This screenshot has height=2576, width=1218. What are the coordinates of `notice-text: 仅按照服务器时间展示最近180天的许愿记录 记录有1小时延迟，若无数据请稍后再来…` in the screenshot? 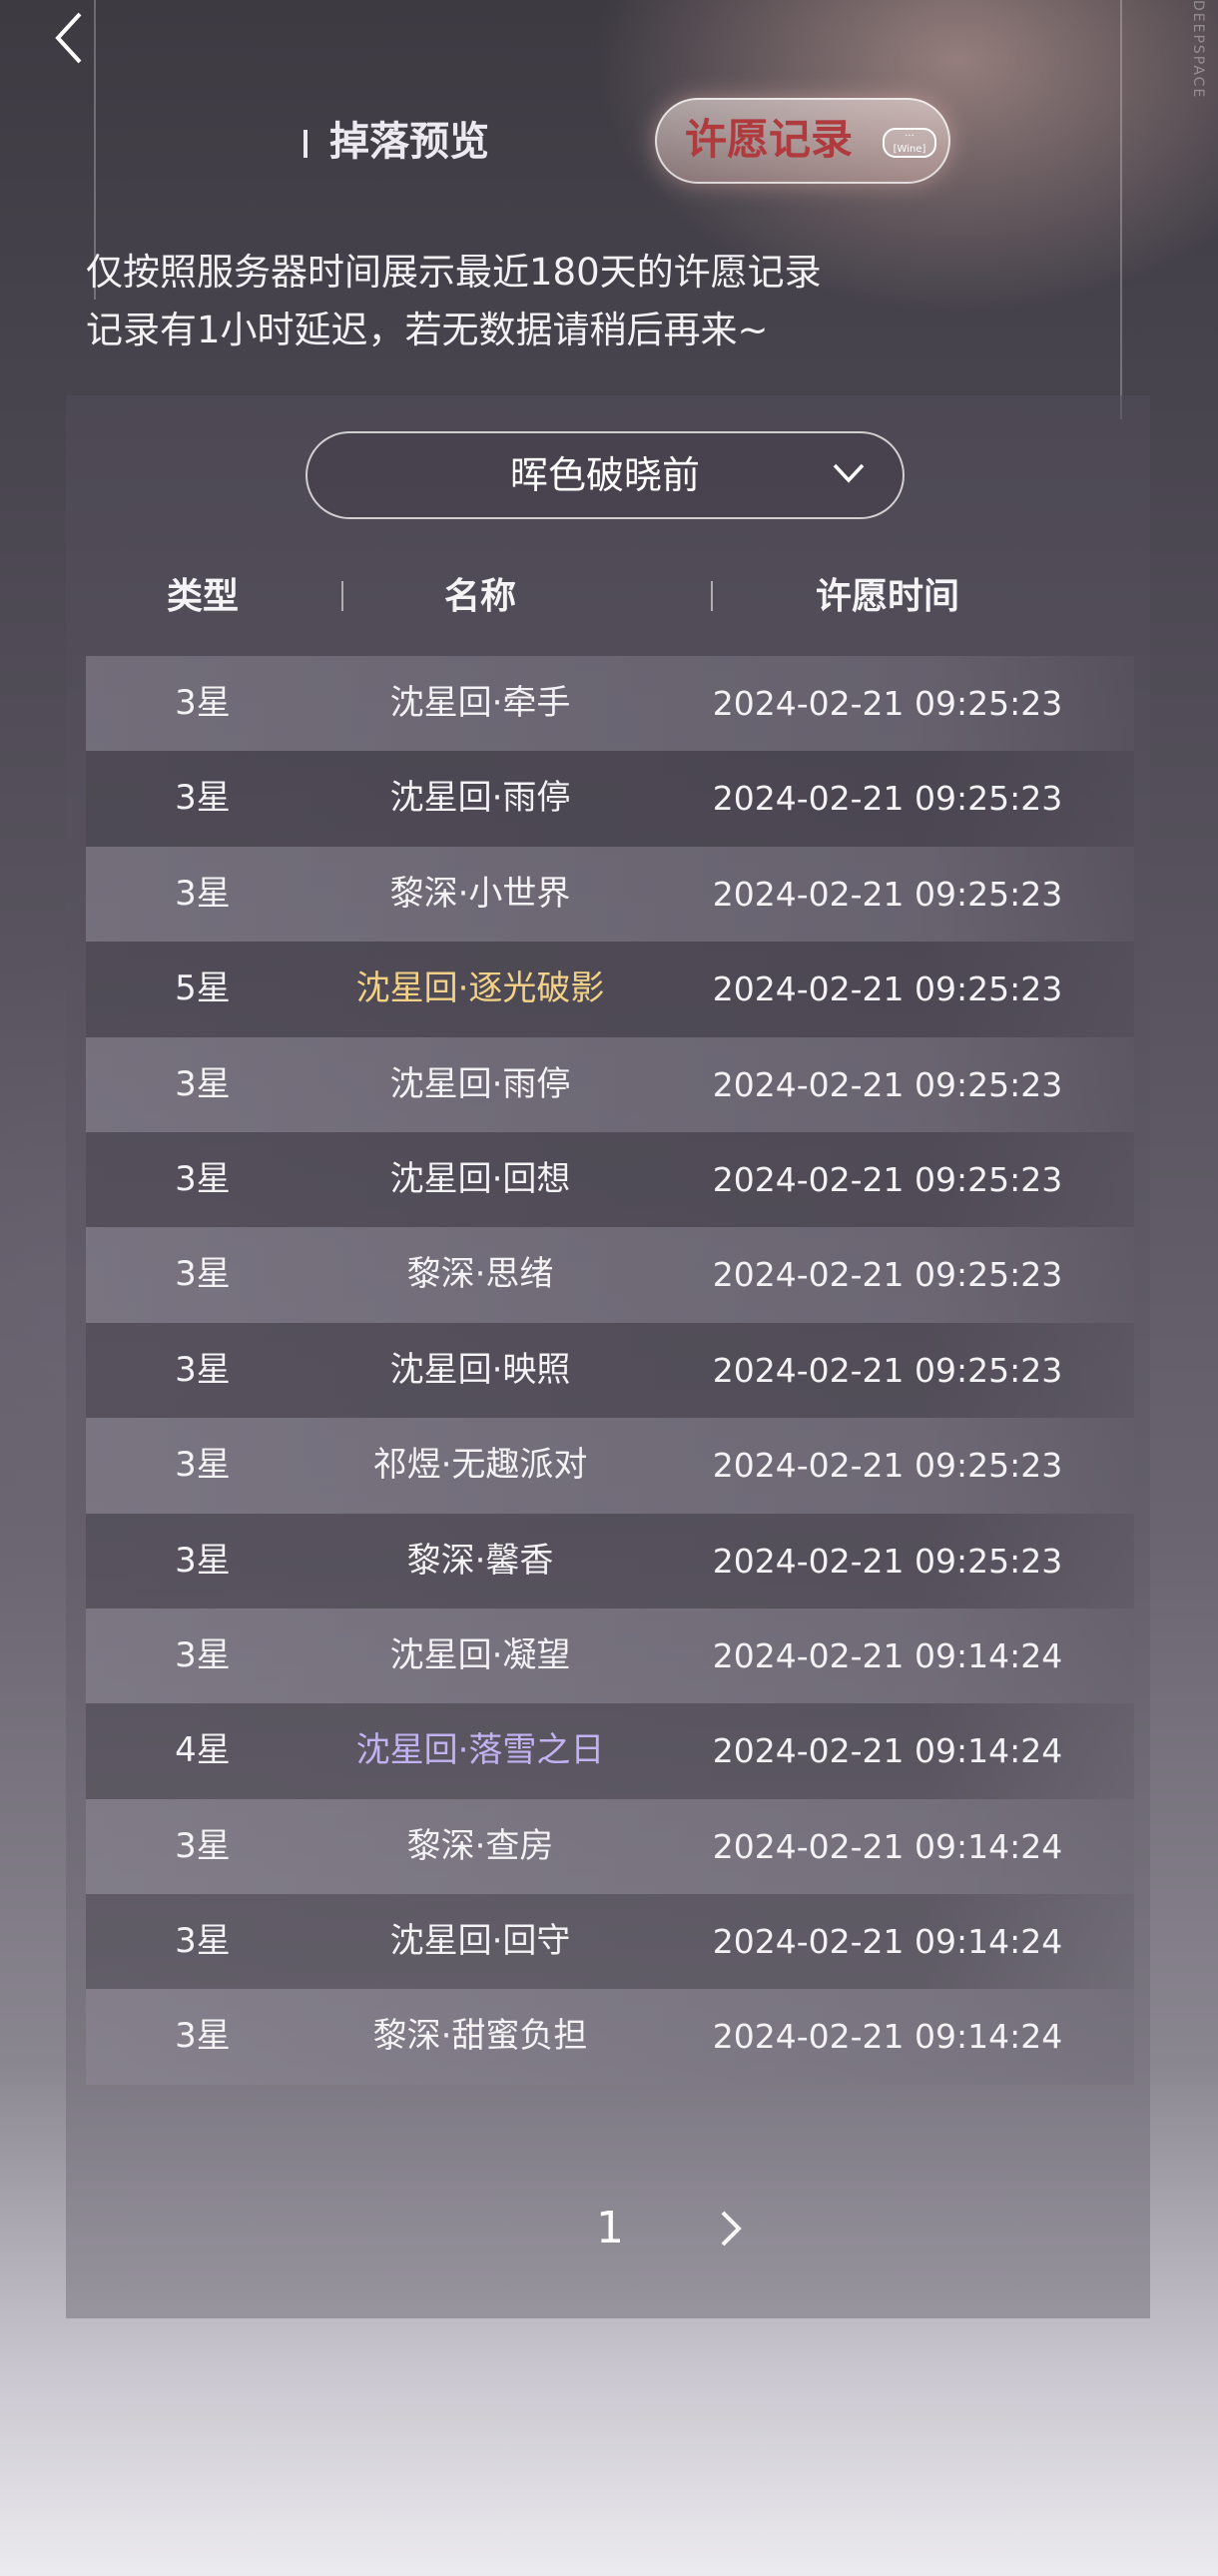 It's located at (454, 301).